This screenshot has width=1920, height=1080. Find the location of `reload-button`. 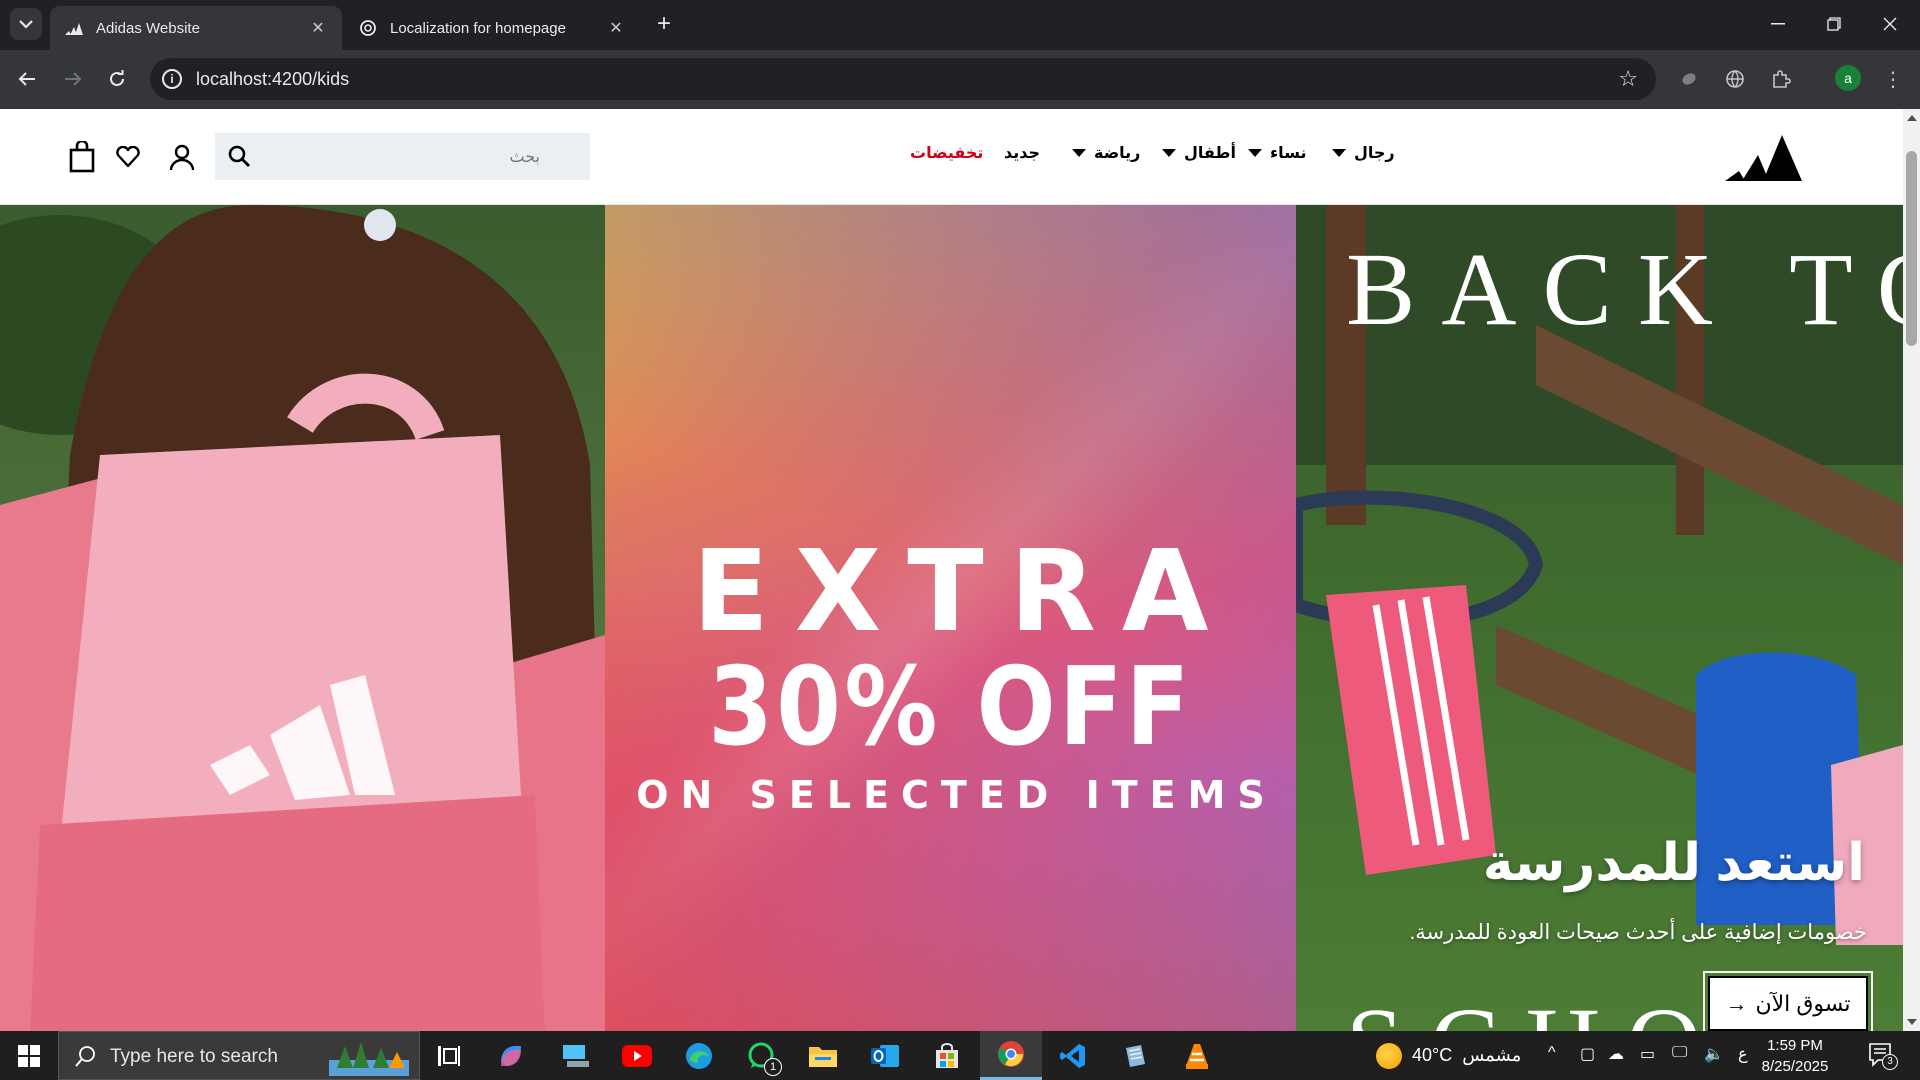

reload-button is located at coordinates (117, 79).